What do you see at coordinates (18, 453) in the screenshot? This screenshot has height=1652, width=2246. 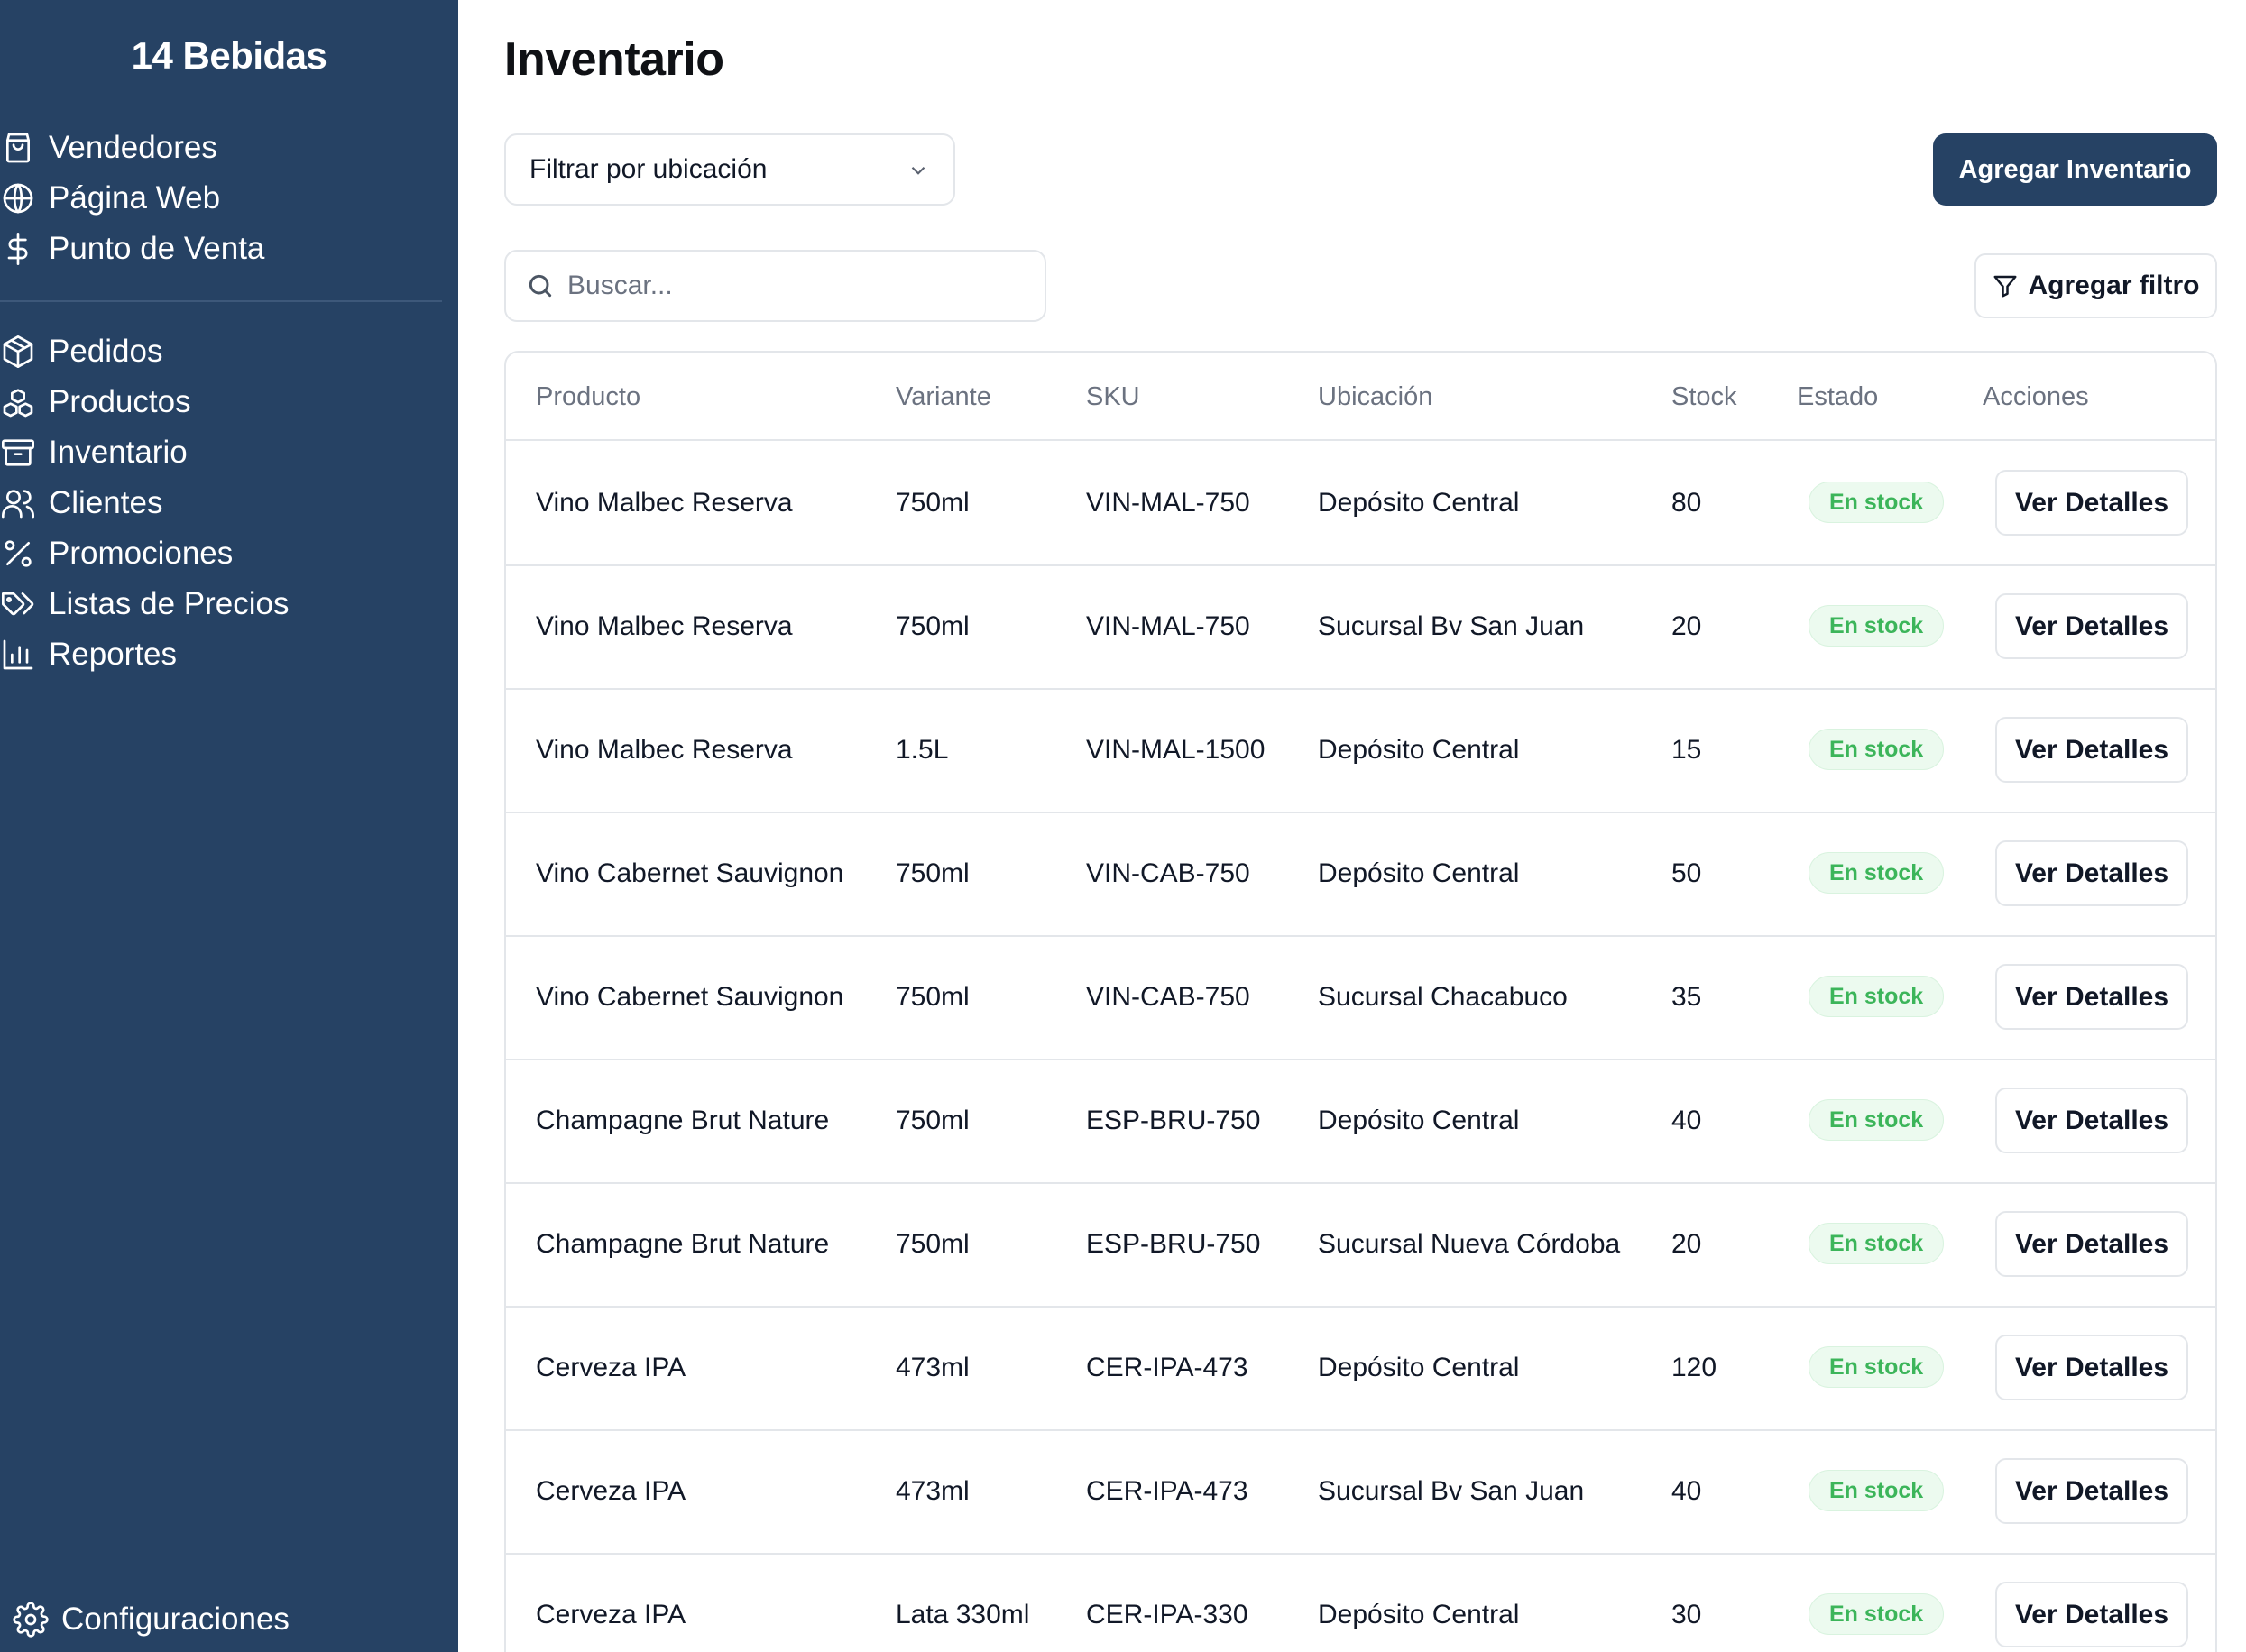 I see `archive-icon` at bounding box center [18, 453].